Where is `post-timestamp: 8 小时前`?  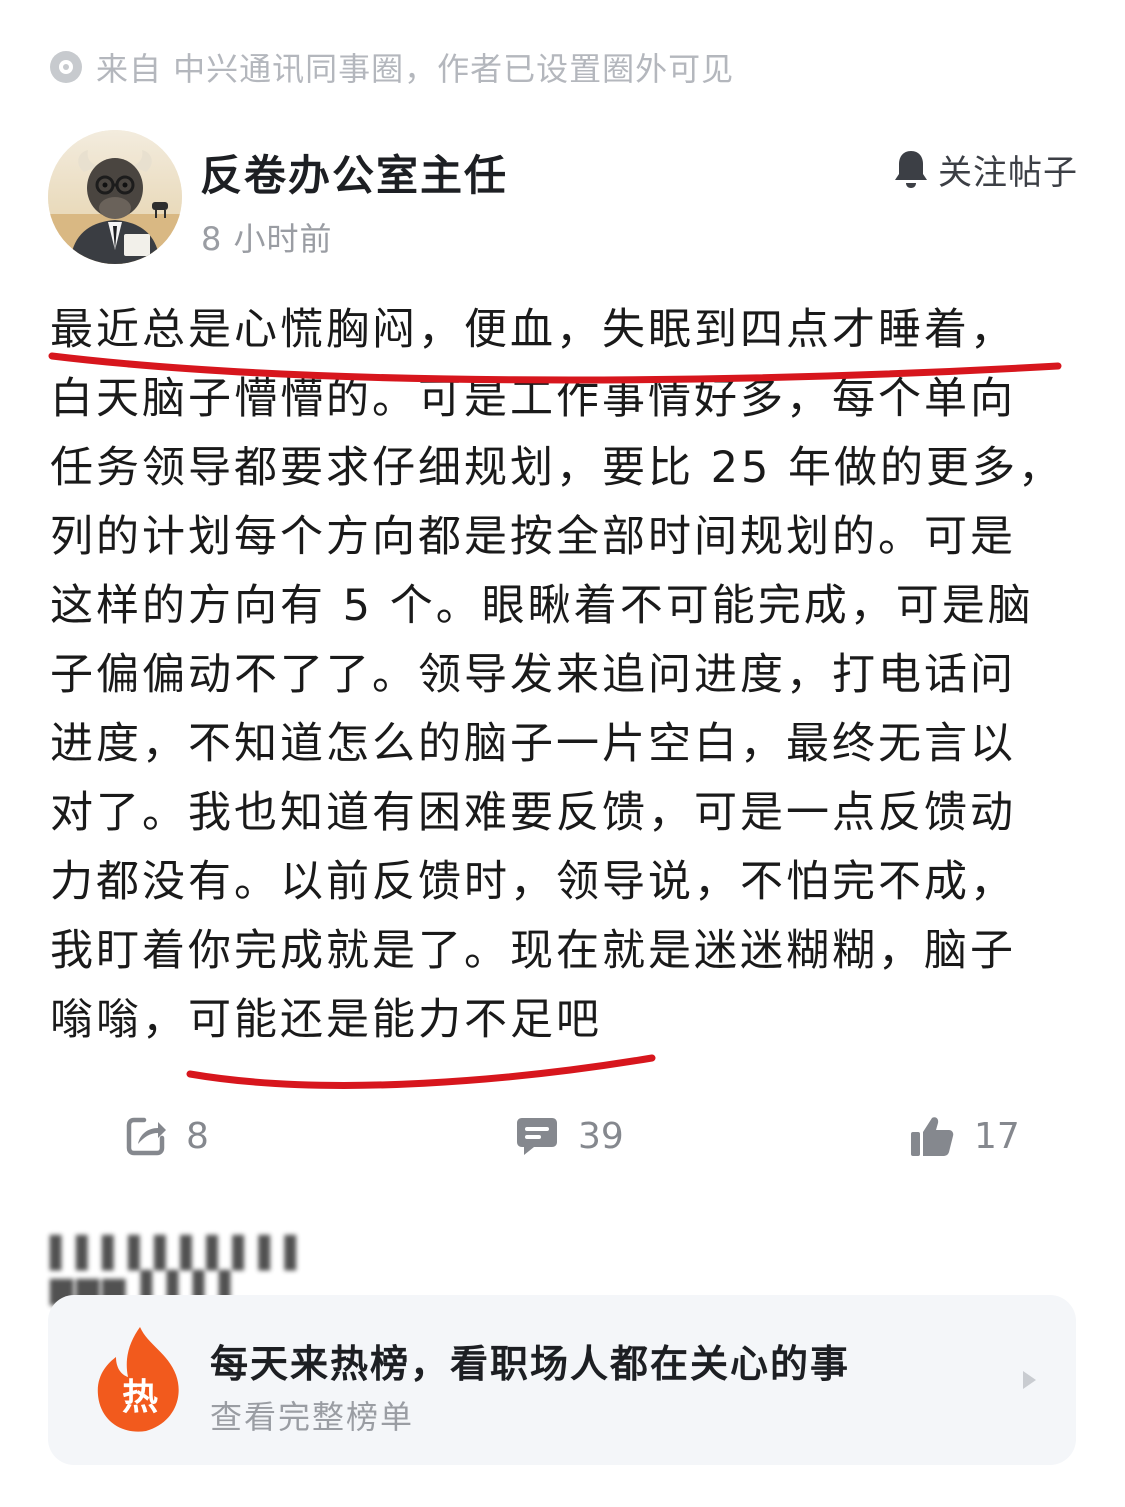
post-timestamp: 8 小时前 is located at coordinates (267, 239).